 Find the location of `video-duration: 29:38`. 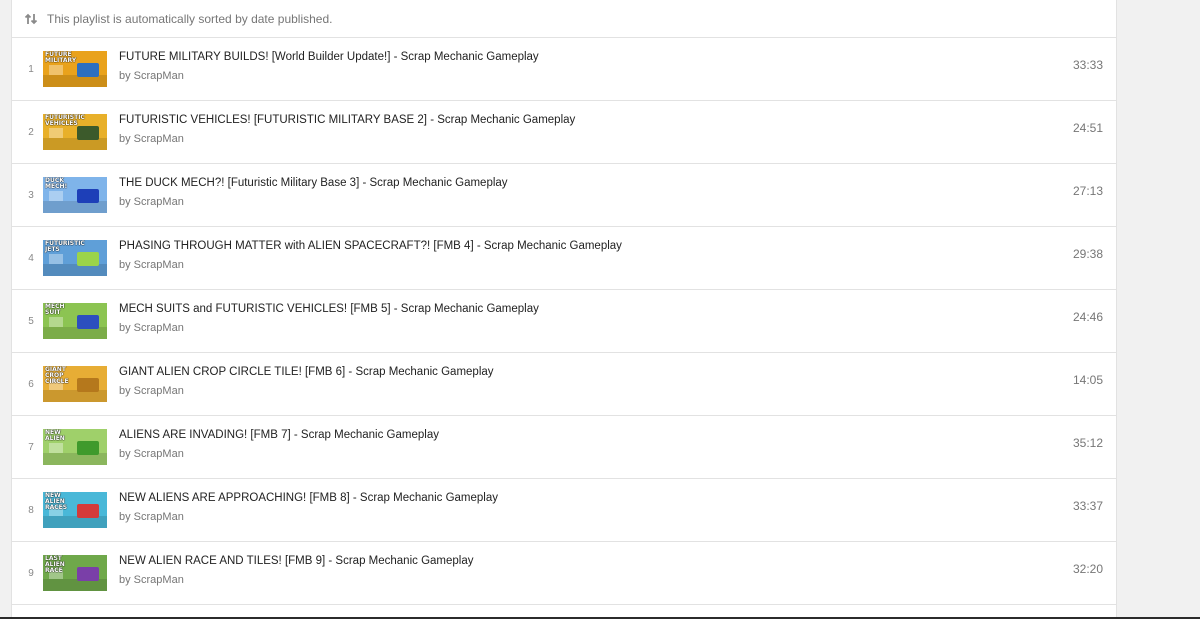

video-duration: 29:38 is located at coordinates (1087, 254).